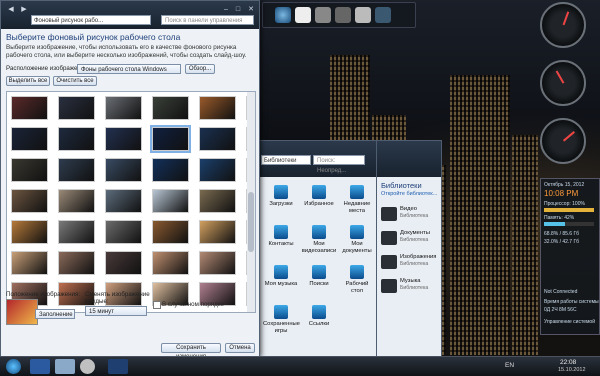 This screenshot has width=600, height=376. What do you see at coordinates (55, 314) in the screenshot?
I see `position-select: Заполнение` at bounding box center [55, 314].